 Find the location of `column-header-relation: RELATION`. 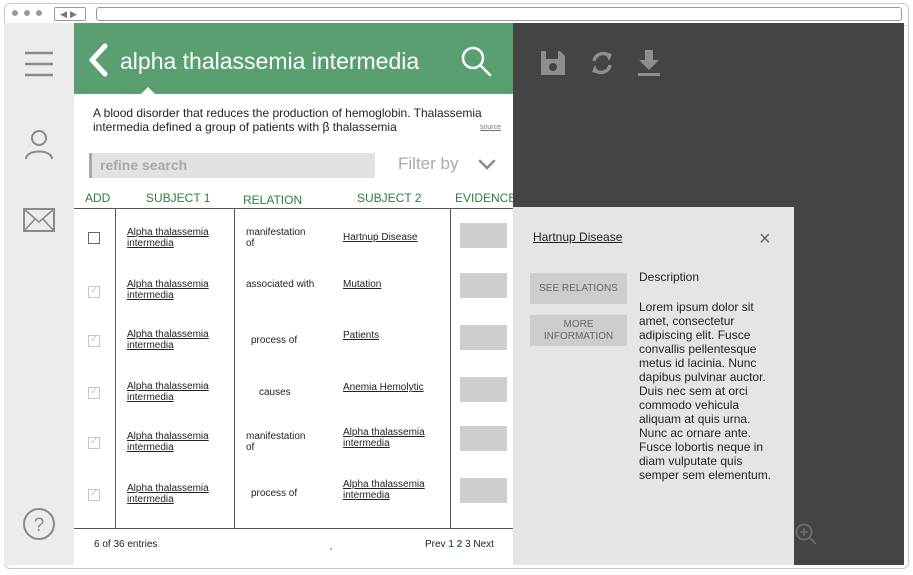

column-header-relation: RELATION is located at coordinates (272, 200).